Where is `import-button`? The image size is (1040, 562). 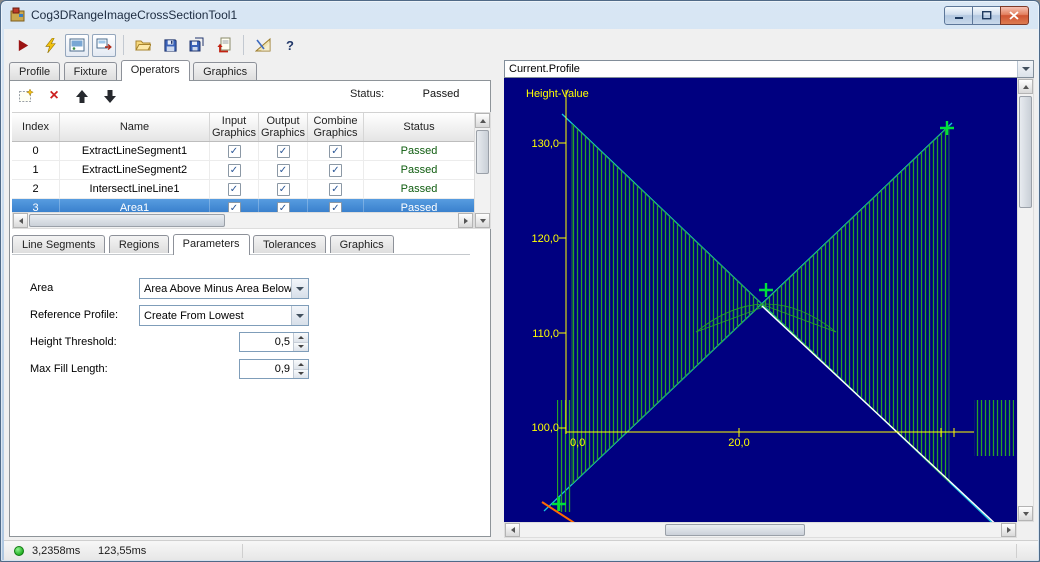 import-button is located at coordinates (224, 45).